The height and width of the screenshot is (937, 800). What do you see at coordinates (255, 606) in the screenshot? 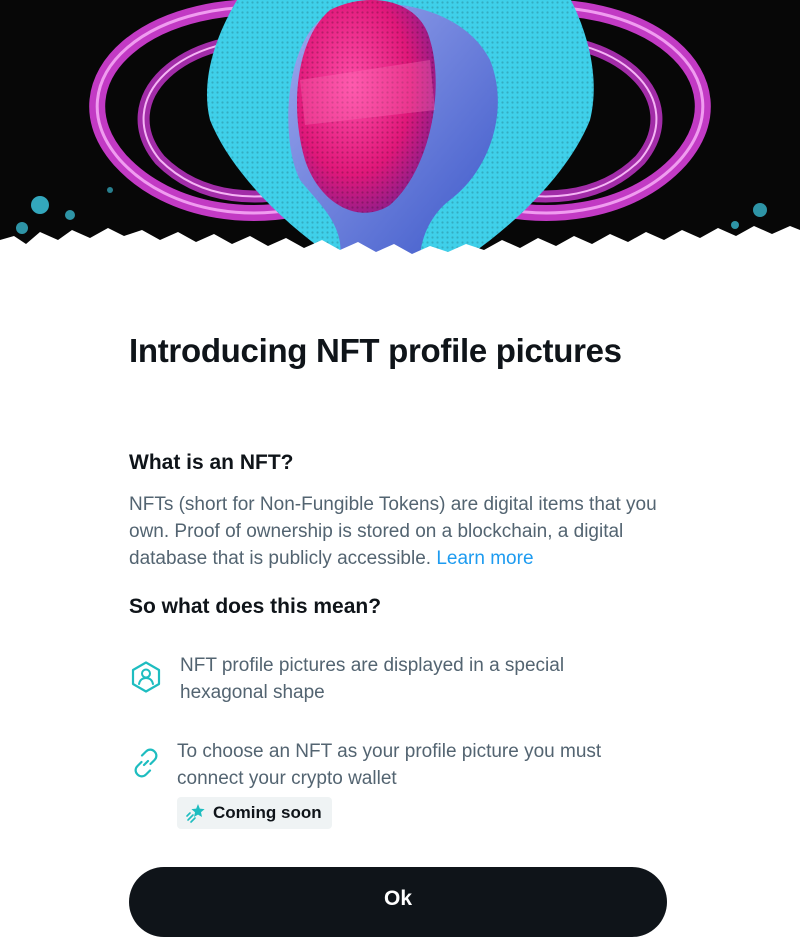
I see `section-heading-what-does-this-mean: So what does this mean?` at bounding box center [255, 606].